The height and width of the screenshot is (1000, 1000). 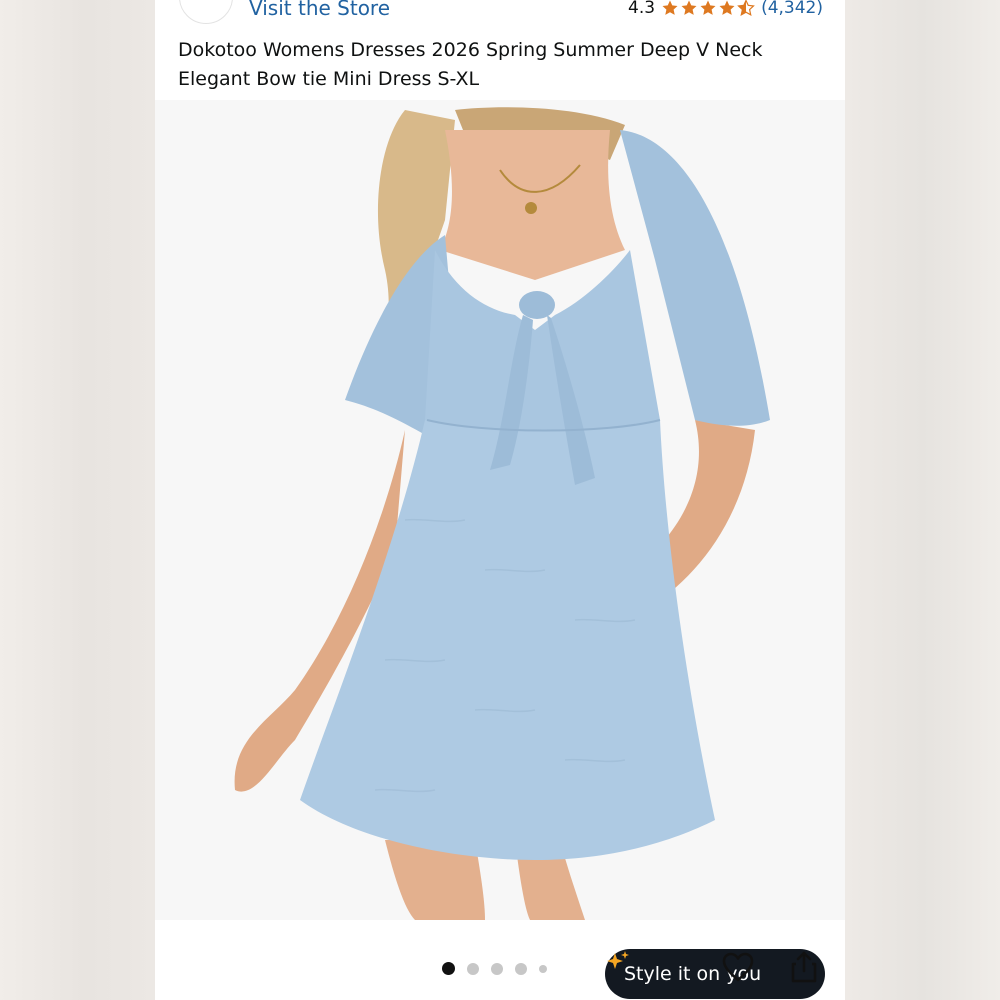 I want to click on rating-count-link: (4,342), so click(x=792, y=9).